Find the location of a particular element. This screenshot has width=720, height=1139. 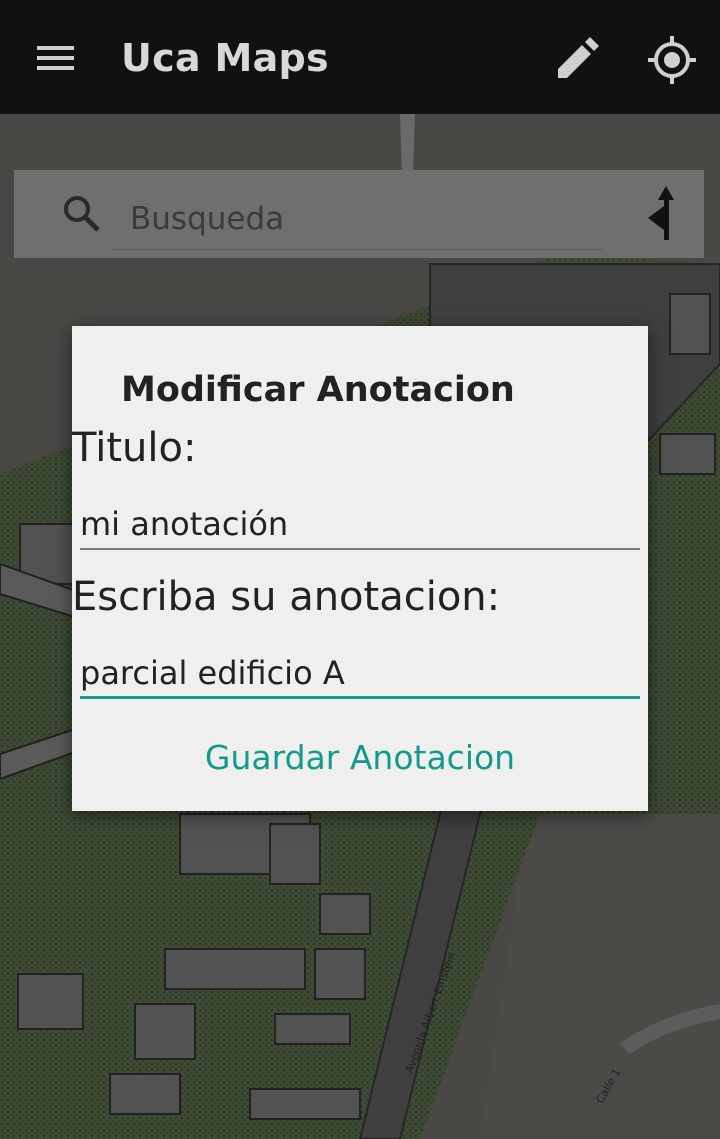

annotation-field is located at coordinates (360, 674).